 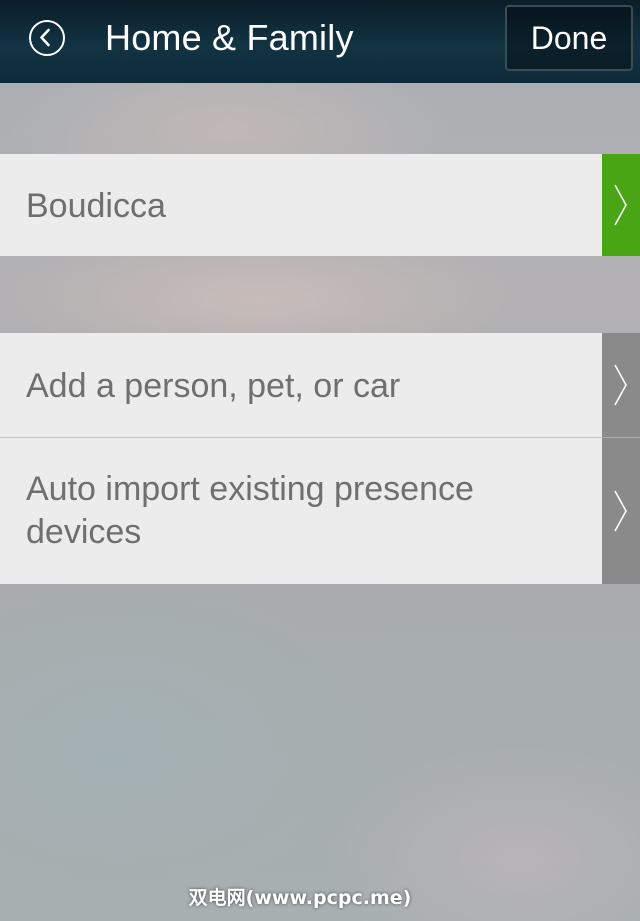 I want to click on list-item-boudicca: Boudicca, so click(x=320, y=205).